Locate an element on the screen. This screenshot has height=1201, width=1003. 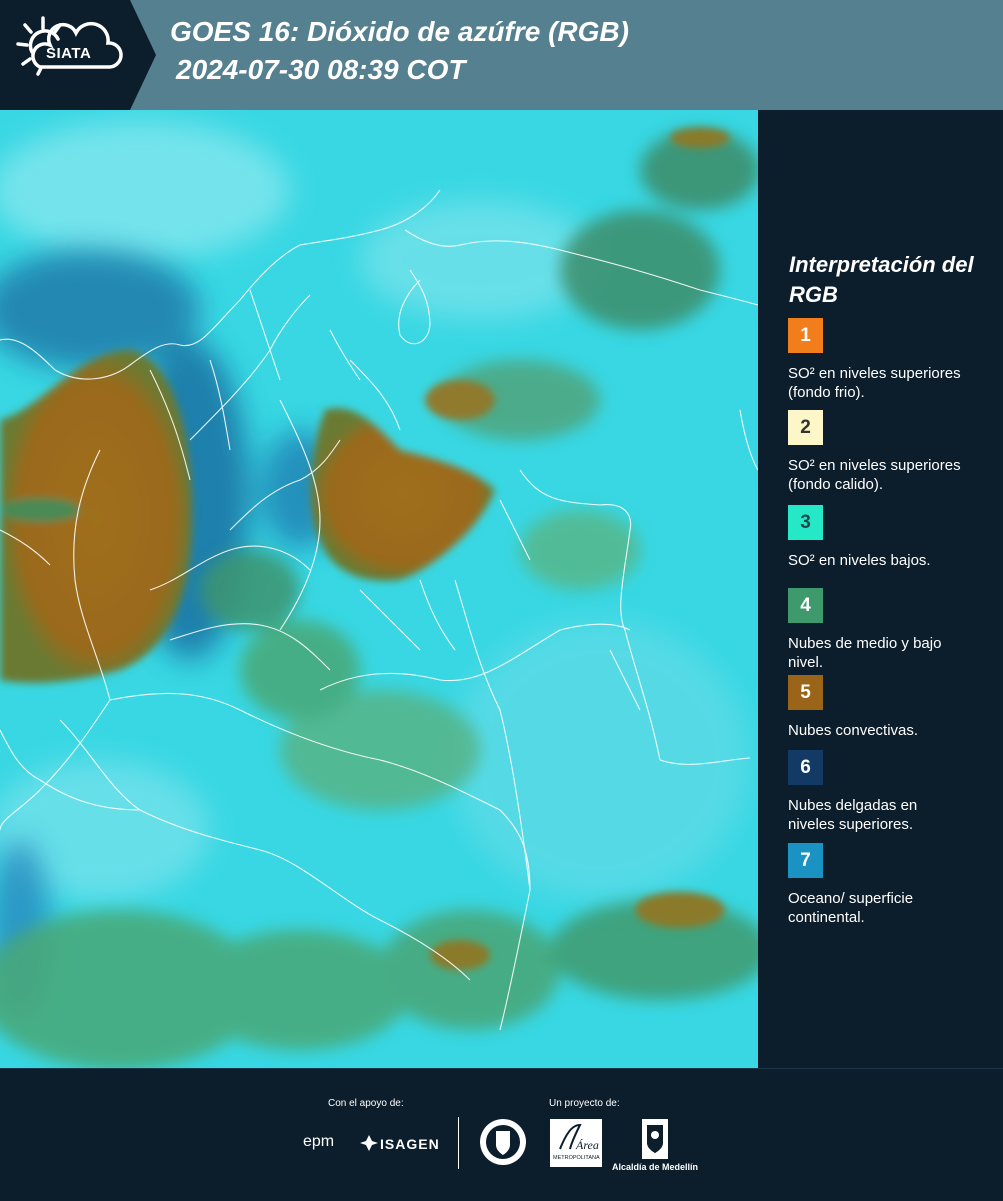
legend-label: SO² en niveles superiores (fondo frio). is located at coordinates (874, 383).